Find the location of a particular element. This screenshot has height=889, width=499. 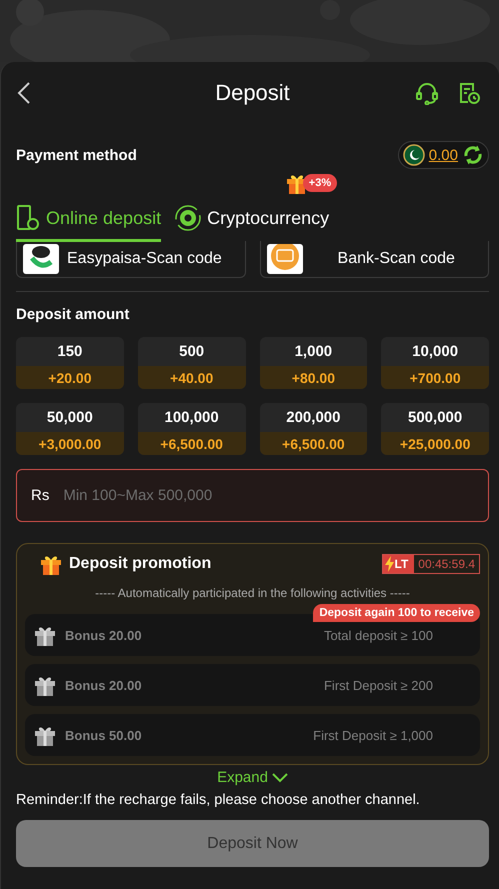

condition-text: First Deposit ≥ 1,000 is located at coordinates (373, 735).